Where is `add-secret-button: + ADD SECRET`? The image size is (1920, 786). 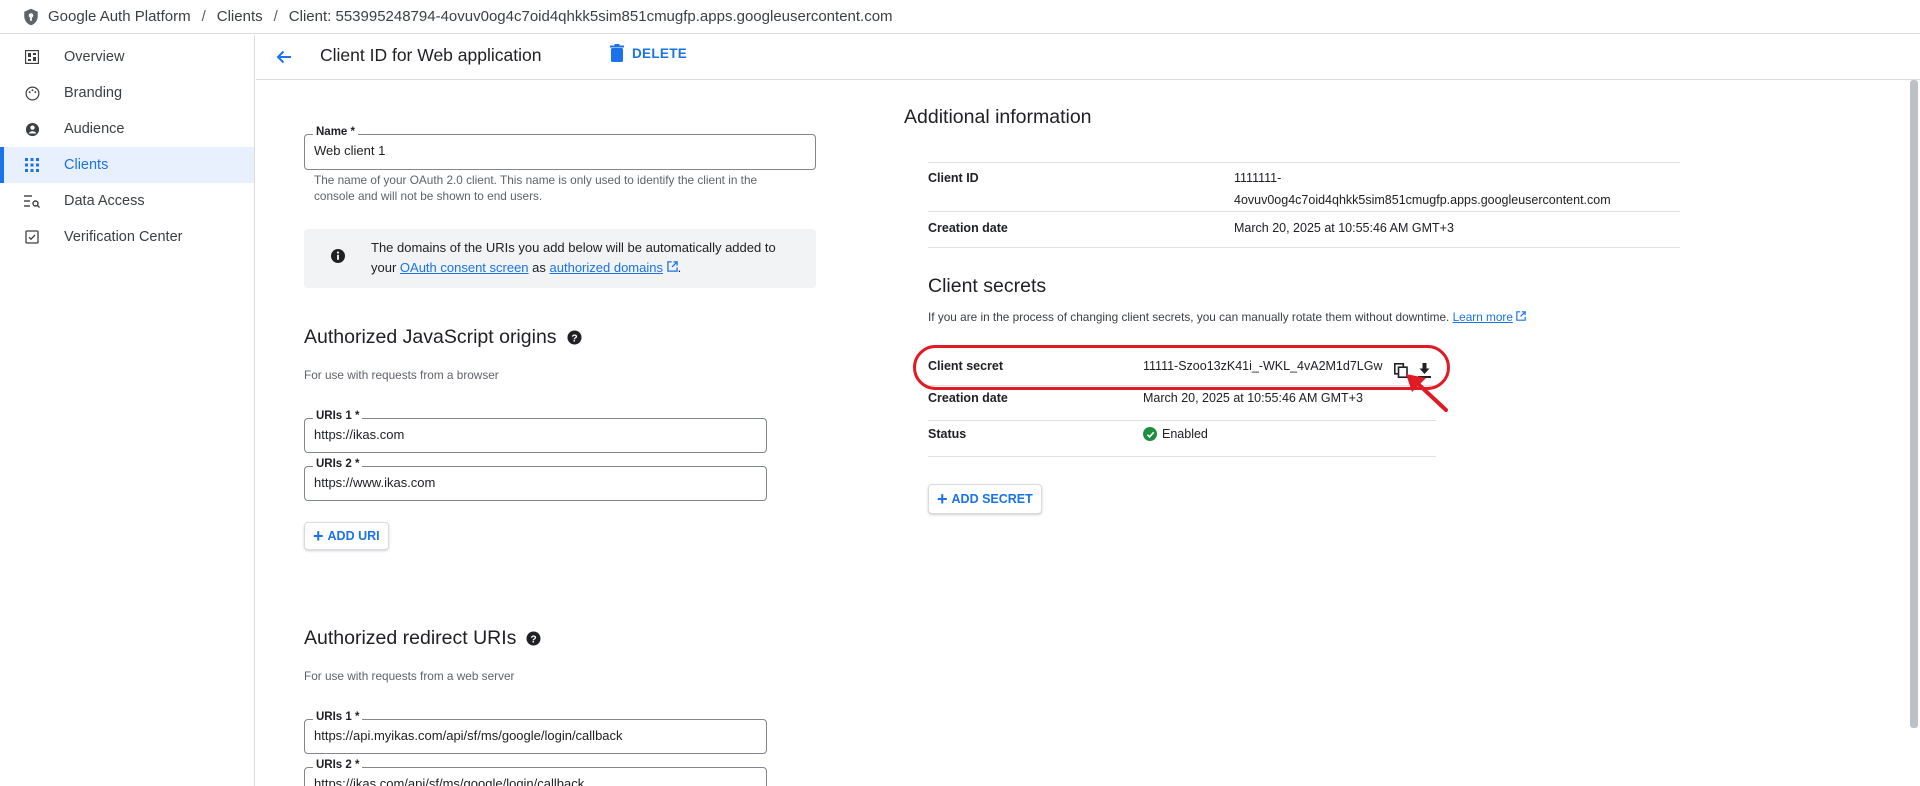
add-secret-button: + ADD SECRET is located at coordinates (985, 499).